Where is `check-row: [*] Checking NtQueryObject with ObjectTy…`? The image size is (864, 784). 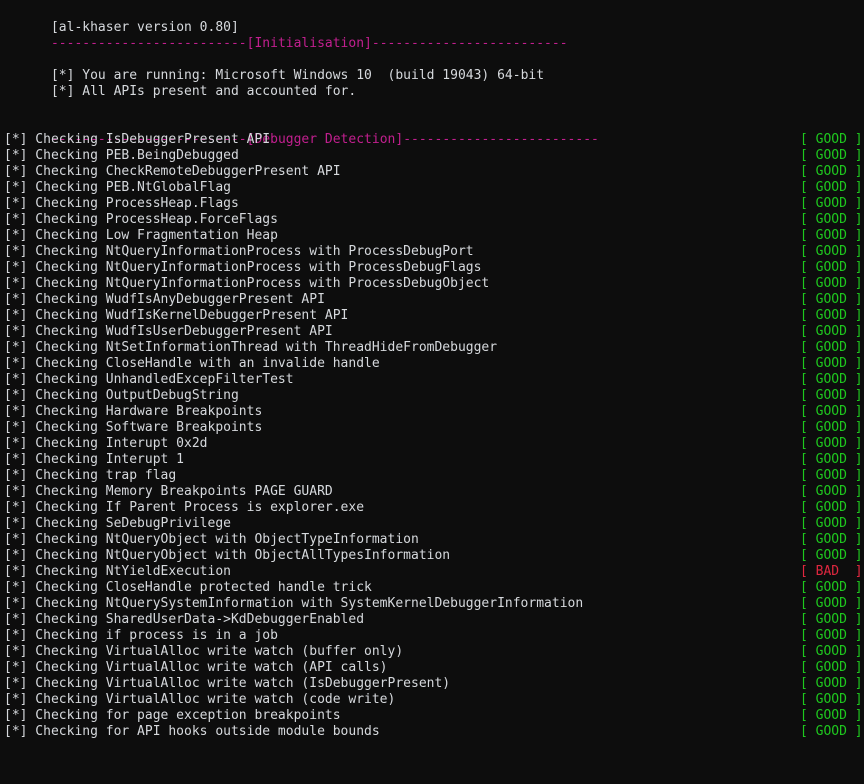
check-row: [*] Checking NtQueryObject with ObjectTy… is located at coordinates (434, 540).